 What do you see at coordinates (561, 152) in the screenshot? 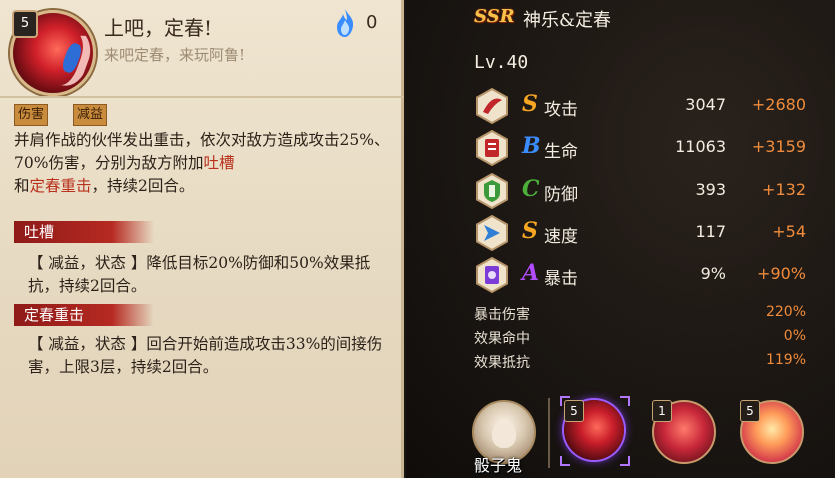
I see `stat-label: 生命` at bounding box center [561, 152].